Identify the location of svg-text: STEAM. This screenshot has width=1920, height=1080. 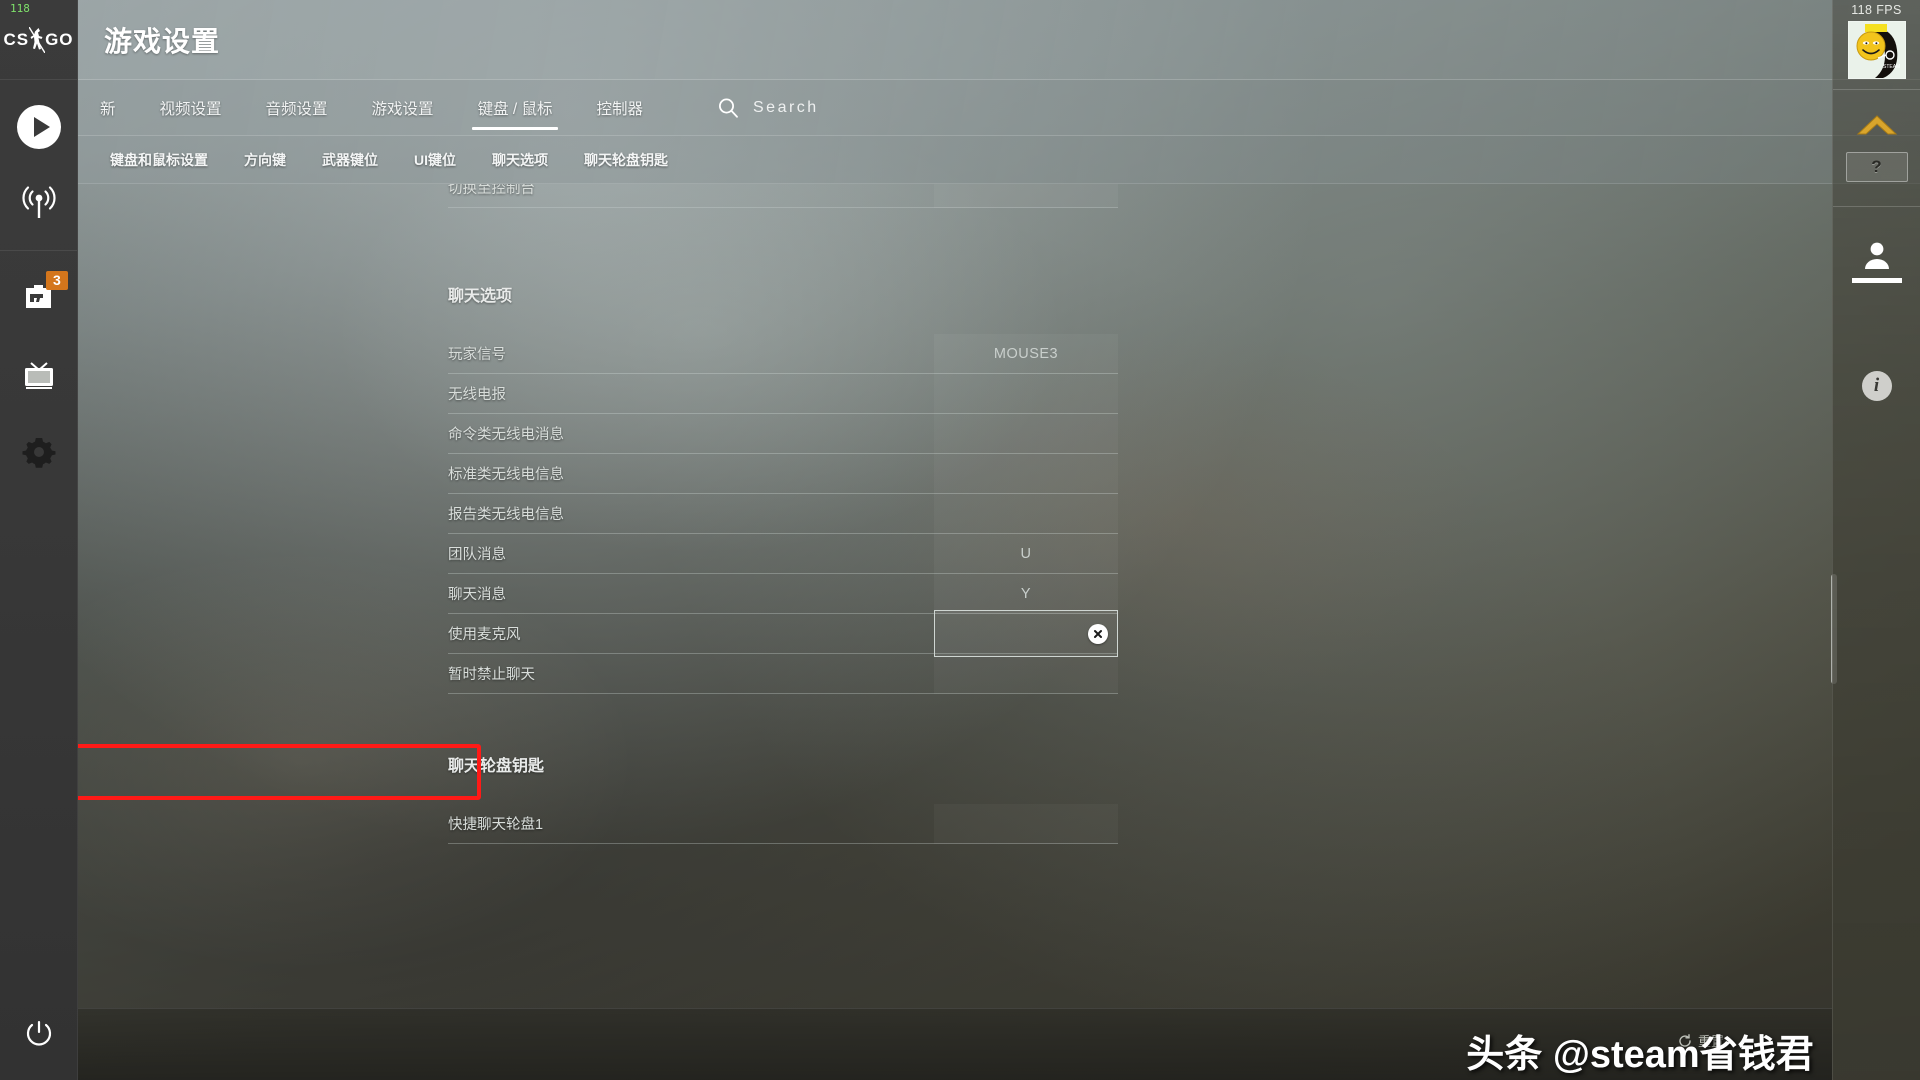
(1891, 67).